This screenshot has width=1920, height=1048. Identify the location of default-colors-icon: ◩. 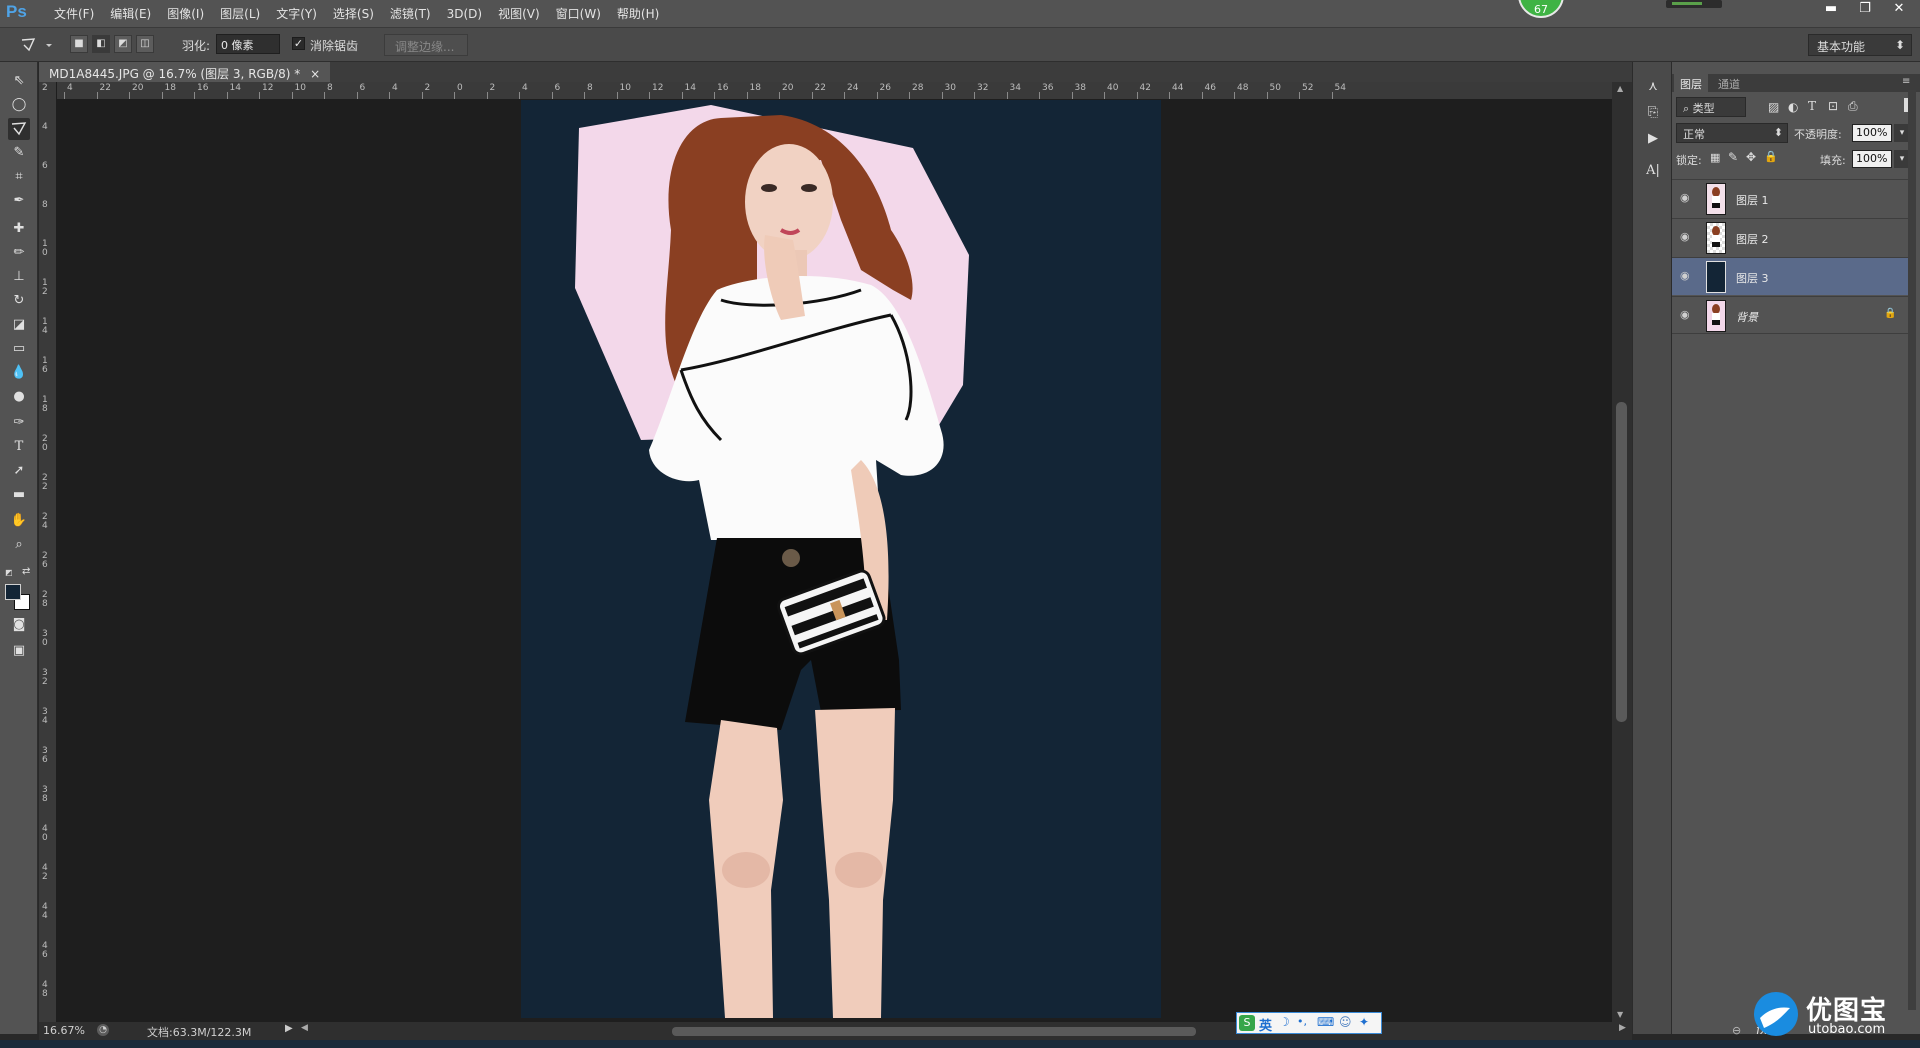
(9, 572).